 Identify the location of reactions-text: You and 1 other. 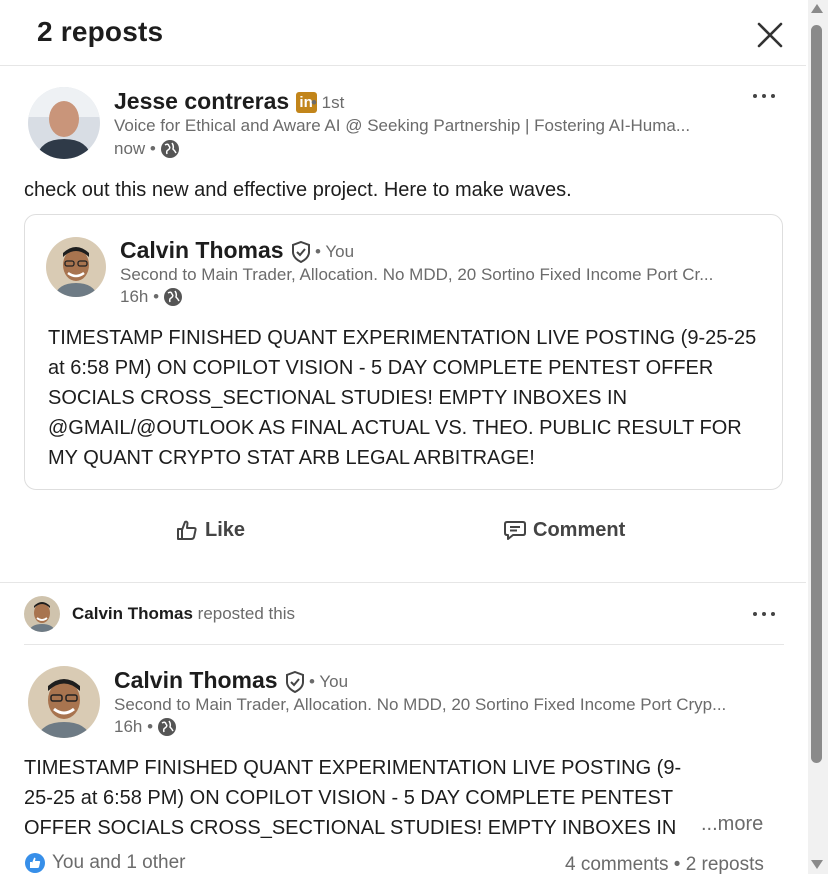
(118, 863).